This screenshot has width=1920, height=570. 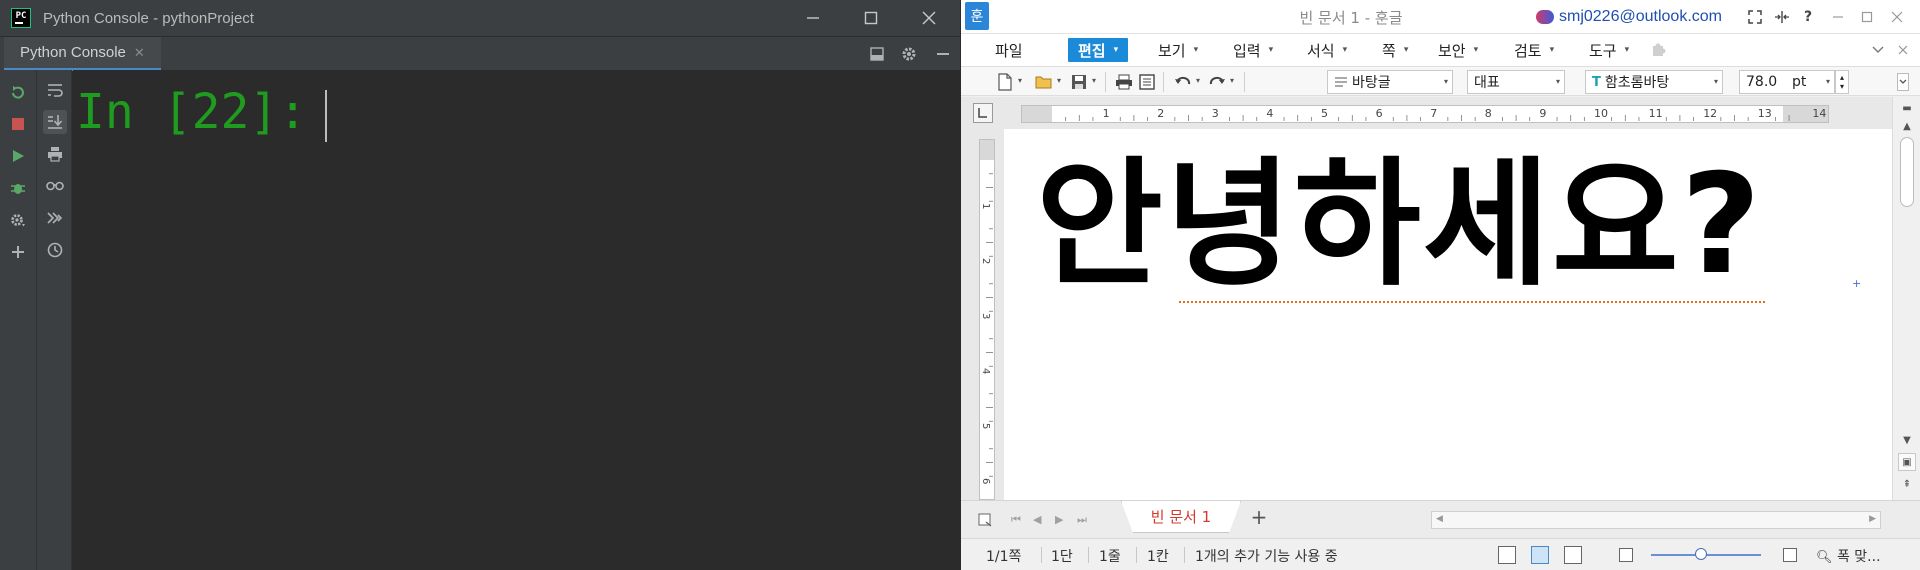 What do you see at coordinates (1659, 50) in the screenshot?
I see `puzzle-icon` at bounding box center [1659, 50].